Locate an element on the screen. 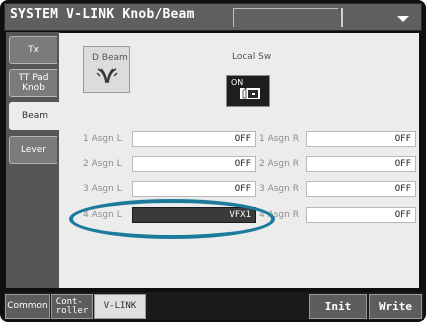  init-button: Init is located at coordinates (338, 306).